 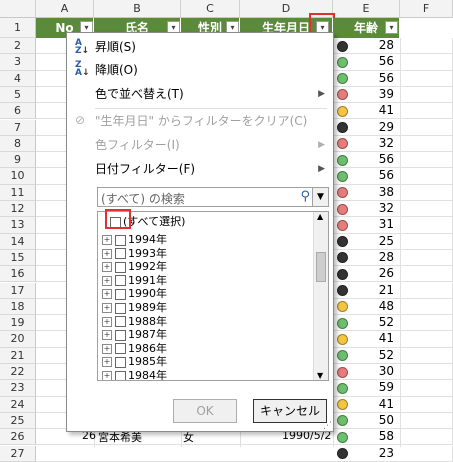 I want to click on column-header-a: A, so click(x=65, y=9).